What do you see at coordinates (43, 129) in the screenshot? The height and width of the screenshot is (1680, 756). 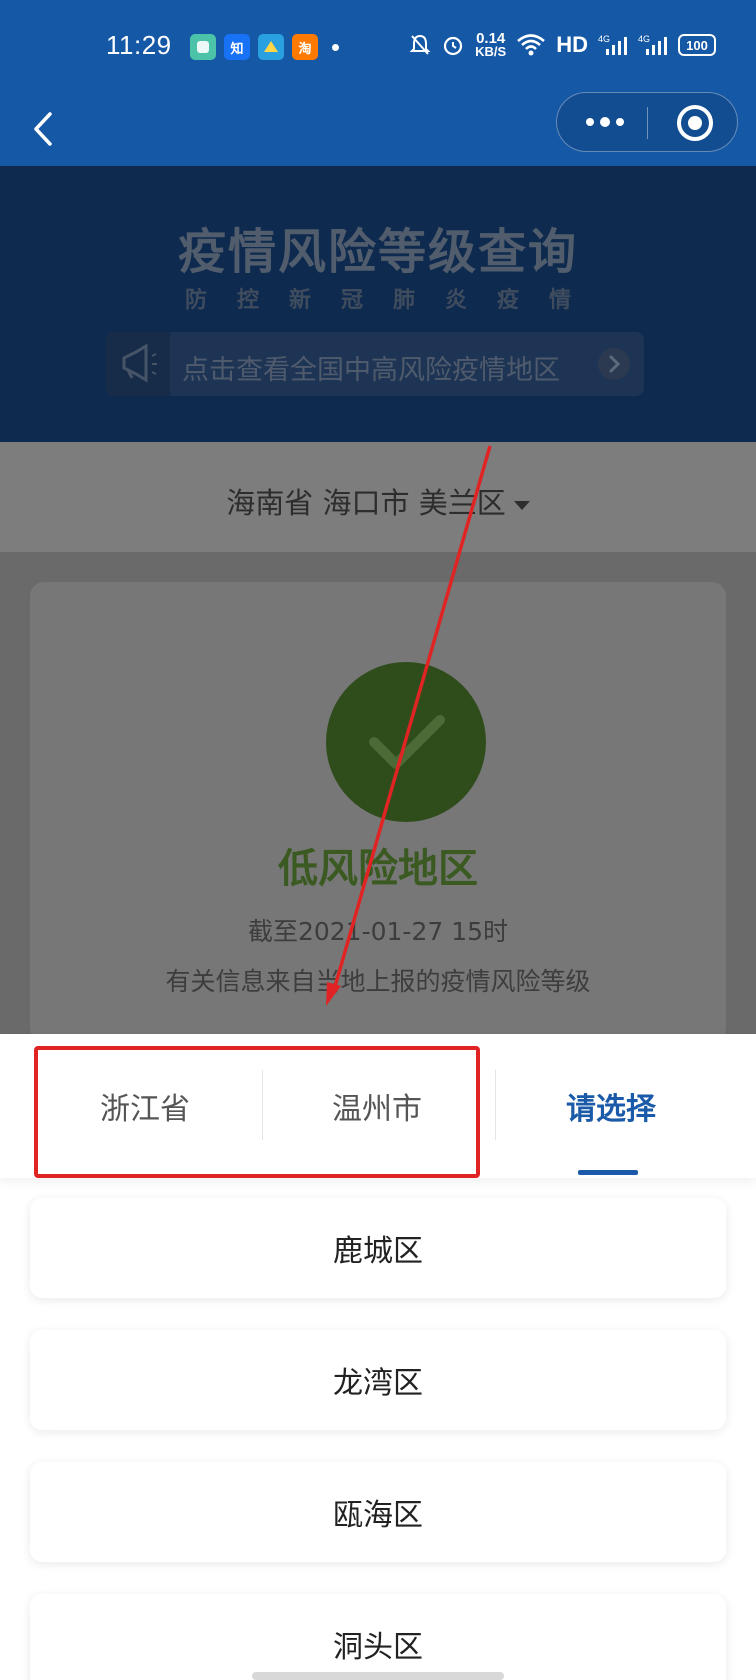 I see `chevron-left-icon` at bounding box center [43, 129].